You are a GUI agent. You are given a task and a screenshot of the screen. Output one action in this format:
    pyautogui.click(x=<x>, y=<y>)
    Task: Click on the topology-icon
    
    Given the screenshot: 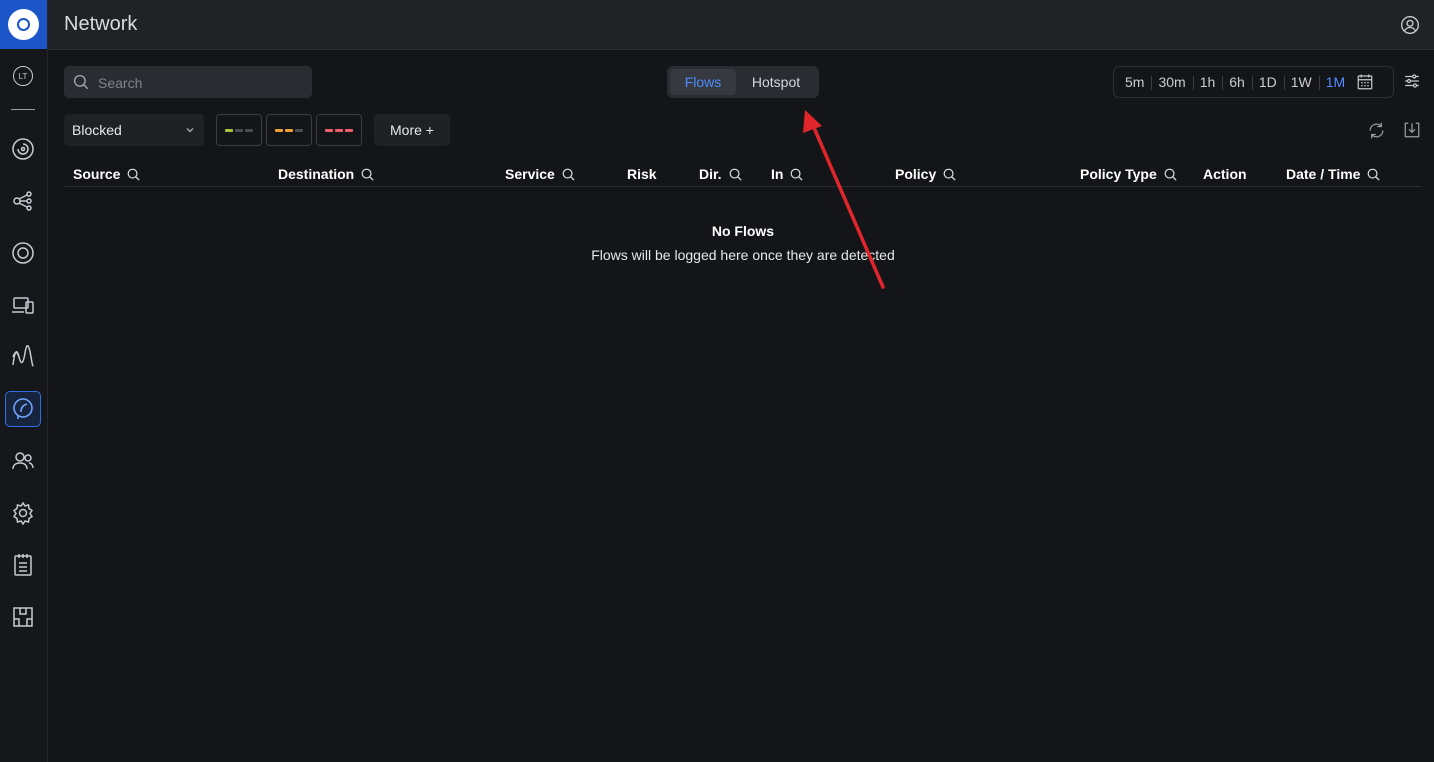 What is the action you would take?
    pyautogui.click(x=22, y=201)
    